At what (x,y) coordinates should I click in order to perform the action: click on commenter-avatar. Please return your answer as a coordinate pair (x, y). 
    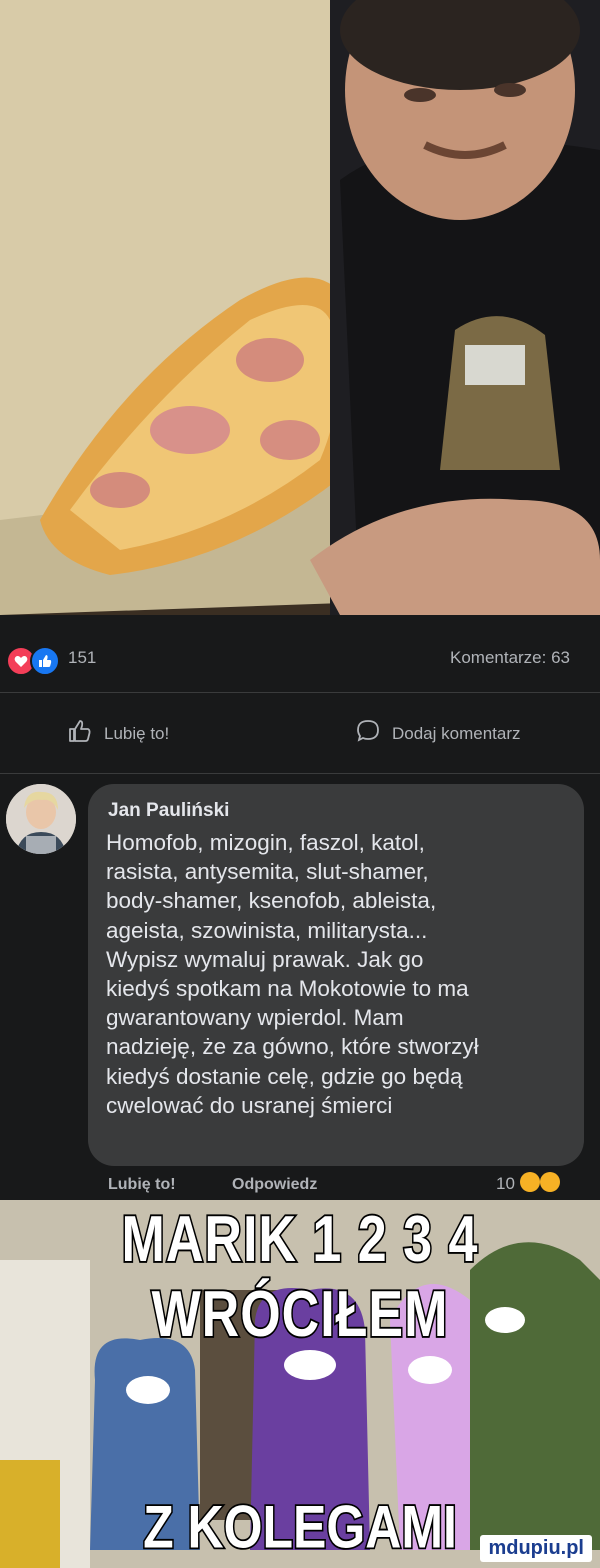
    Looking at the image, I should click on (41, 819).